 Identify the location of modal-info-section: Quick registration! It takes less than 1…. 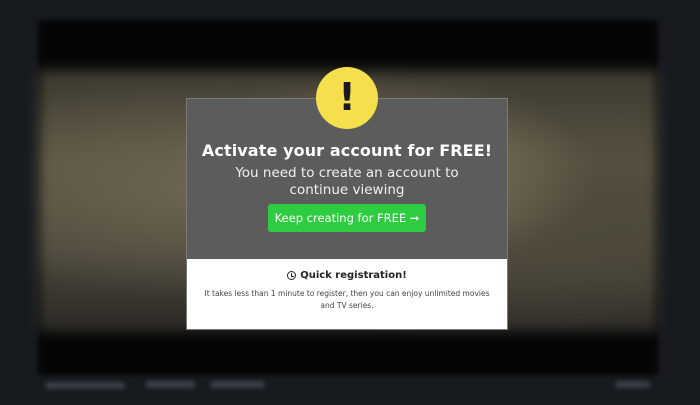
(347, 294).